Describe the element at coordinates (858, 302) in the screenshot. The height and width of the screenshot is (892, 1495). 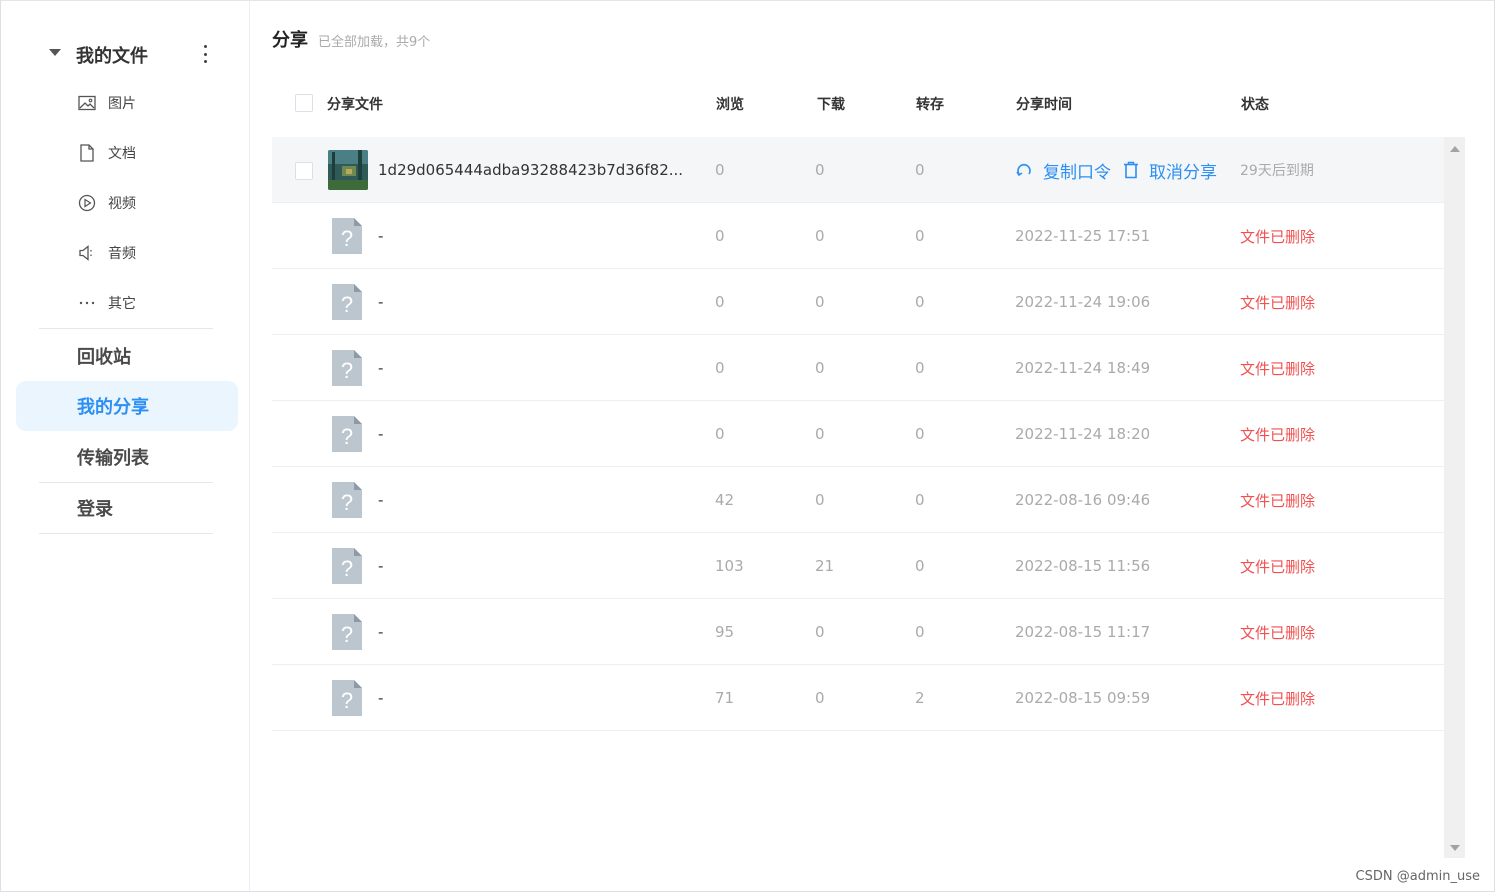
I see `table-row: ? - 0 0 0 2022-11-24 19:06 文件已删除` at that location.